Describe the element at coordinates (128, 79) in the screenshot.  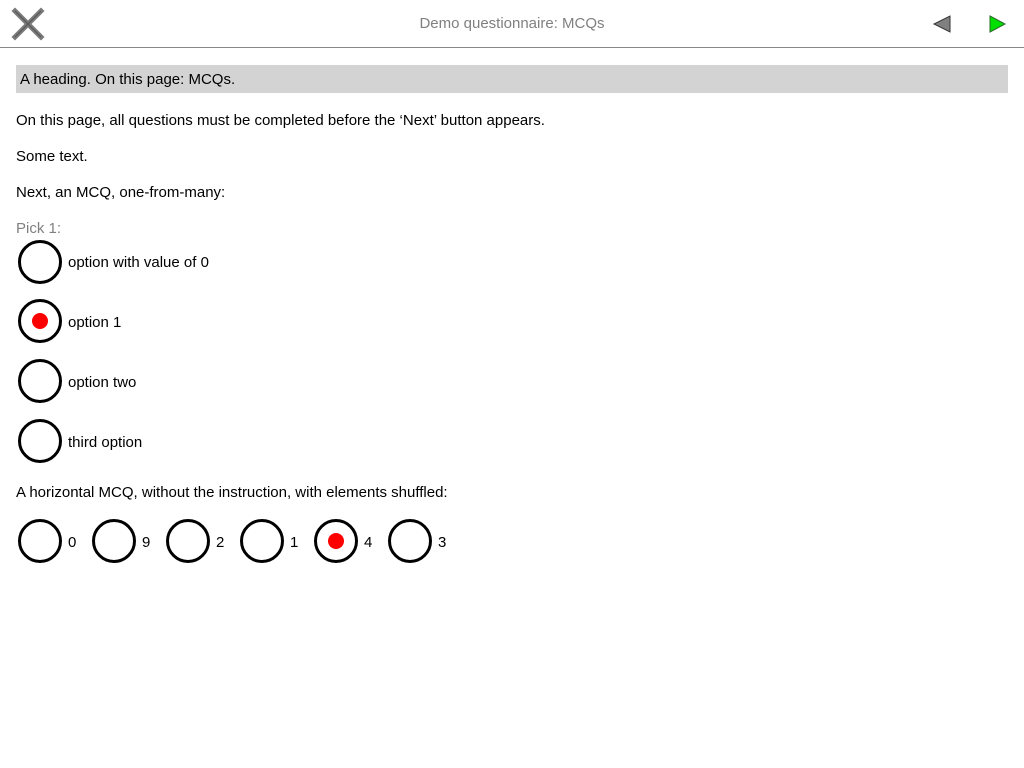
I see `section-heading-text: A heading. On this page: MCQs.` at that location.